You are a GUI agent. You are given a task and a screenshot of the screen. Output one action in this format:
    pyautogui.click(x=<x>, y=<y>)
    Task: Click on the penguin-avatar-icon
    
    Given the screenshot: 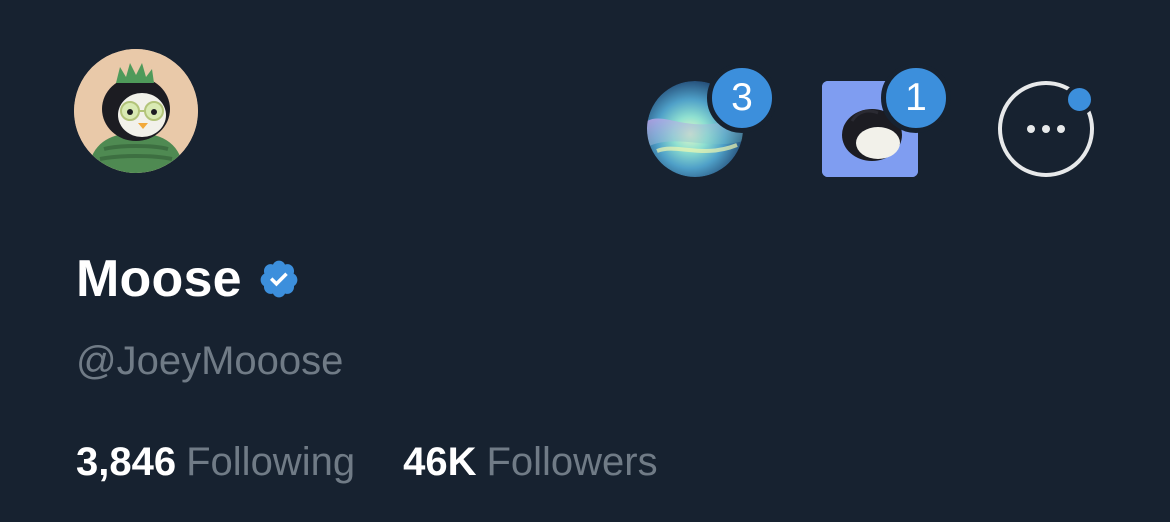 What is the action you would take?
    pyautogui.click(x=136, y=111)
    